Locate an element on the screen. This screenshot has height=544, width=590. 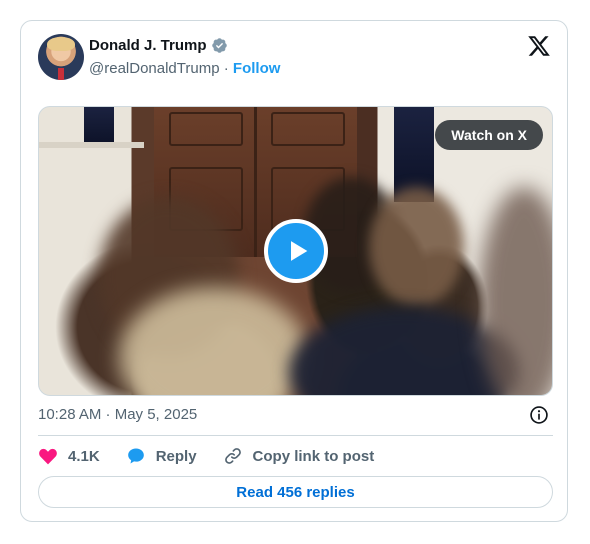
follow-button: Follow is located at coordinates (257, 68).